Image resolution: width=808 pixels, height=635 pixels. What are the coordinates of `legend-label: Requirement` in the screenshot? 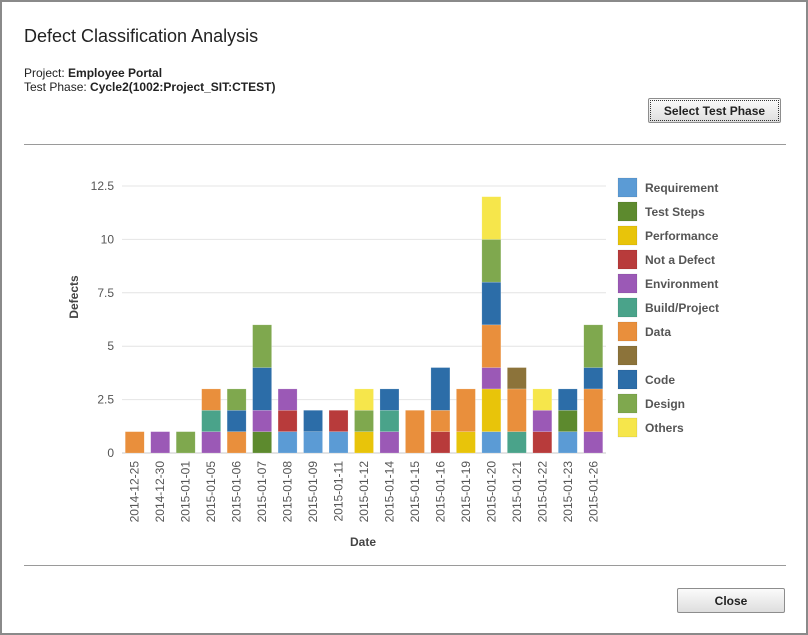 It's located at (681, 188).